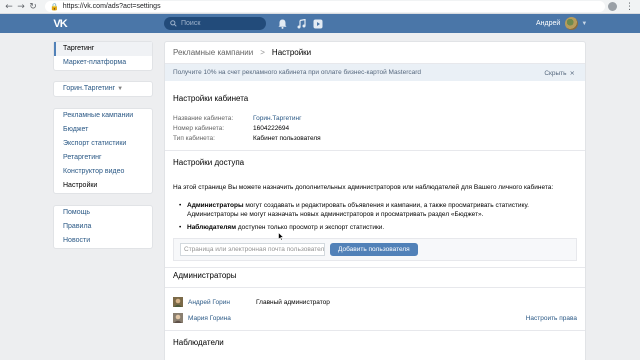 Image resolution: width=640 pixels, height=360 pixels. I want to click on close-icon: ×, so click(572, 72).